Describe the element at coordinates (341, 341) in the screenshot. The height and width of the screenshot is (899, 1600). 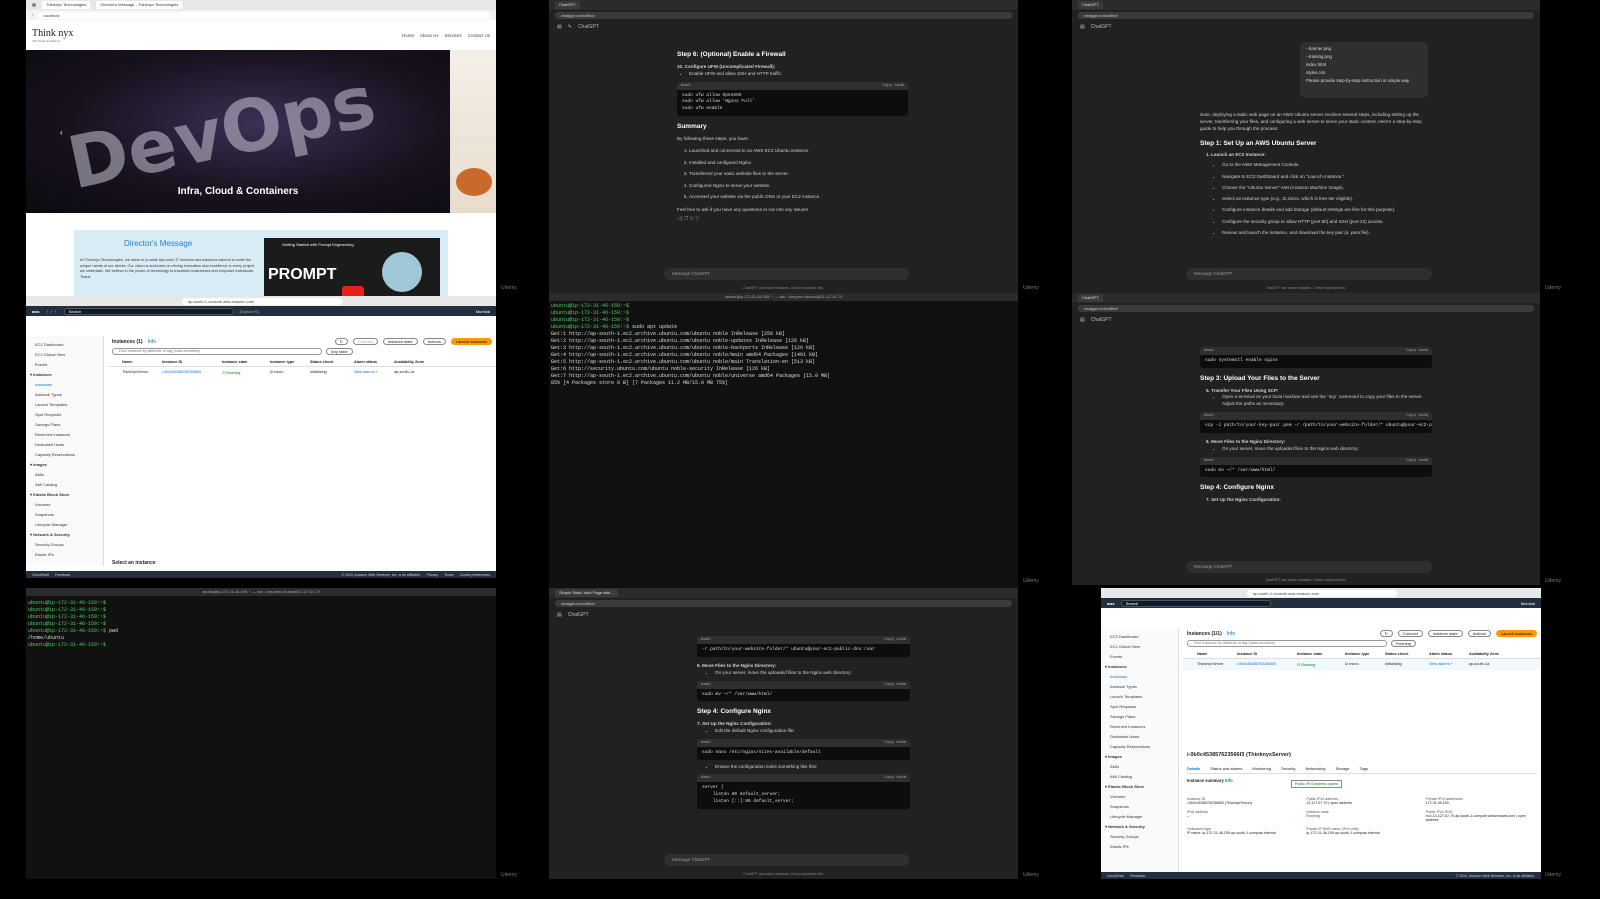
I see `refresh-button: ↻` at that location.